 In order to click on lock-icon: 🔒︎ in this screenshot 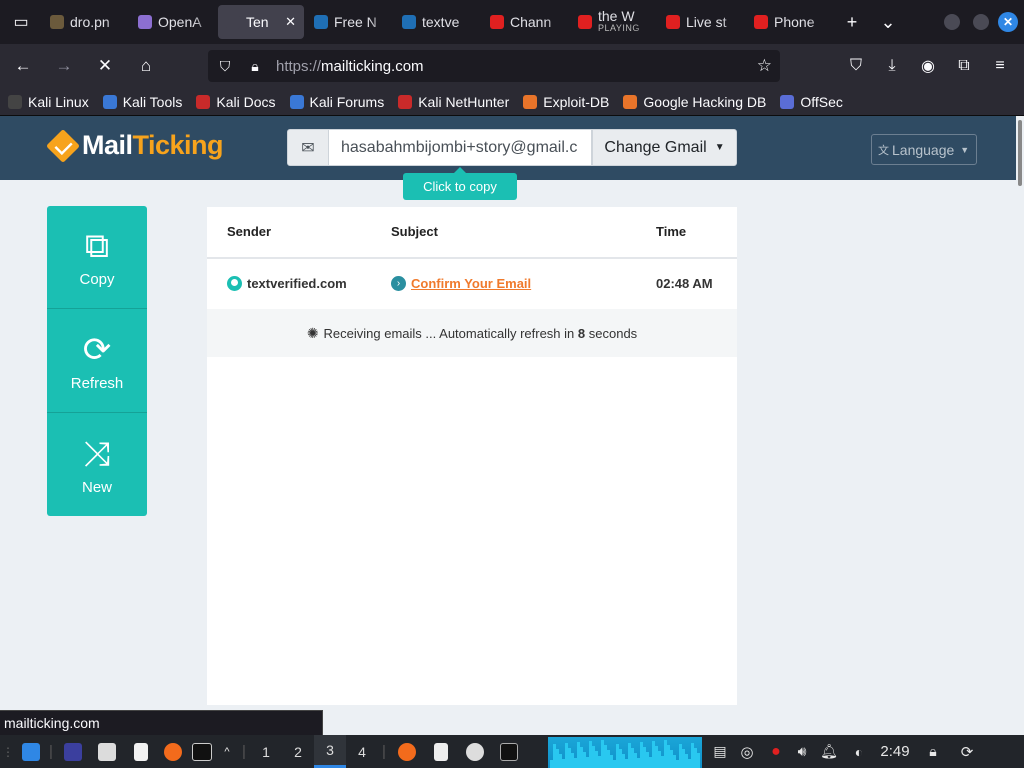, I will do `click(255, 66)`.